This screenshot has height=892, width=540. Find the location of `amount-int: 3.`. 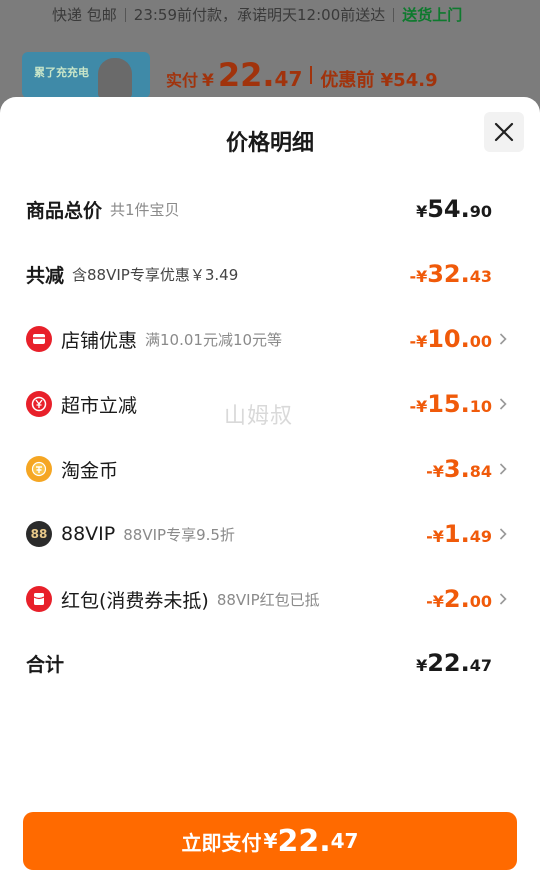

amount-int: 3. is located at coordinates (456, 469).